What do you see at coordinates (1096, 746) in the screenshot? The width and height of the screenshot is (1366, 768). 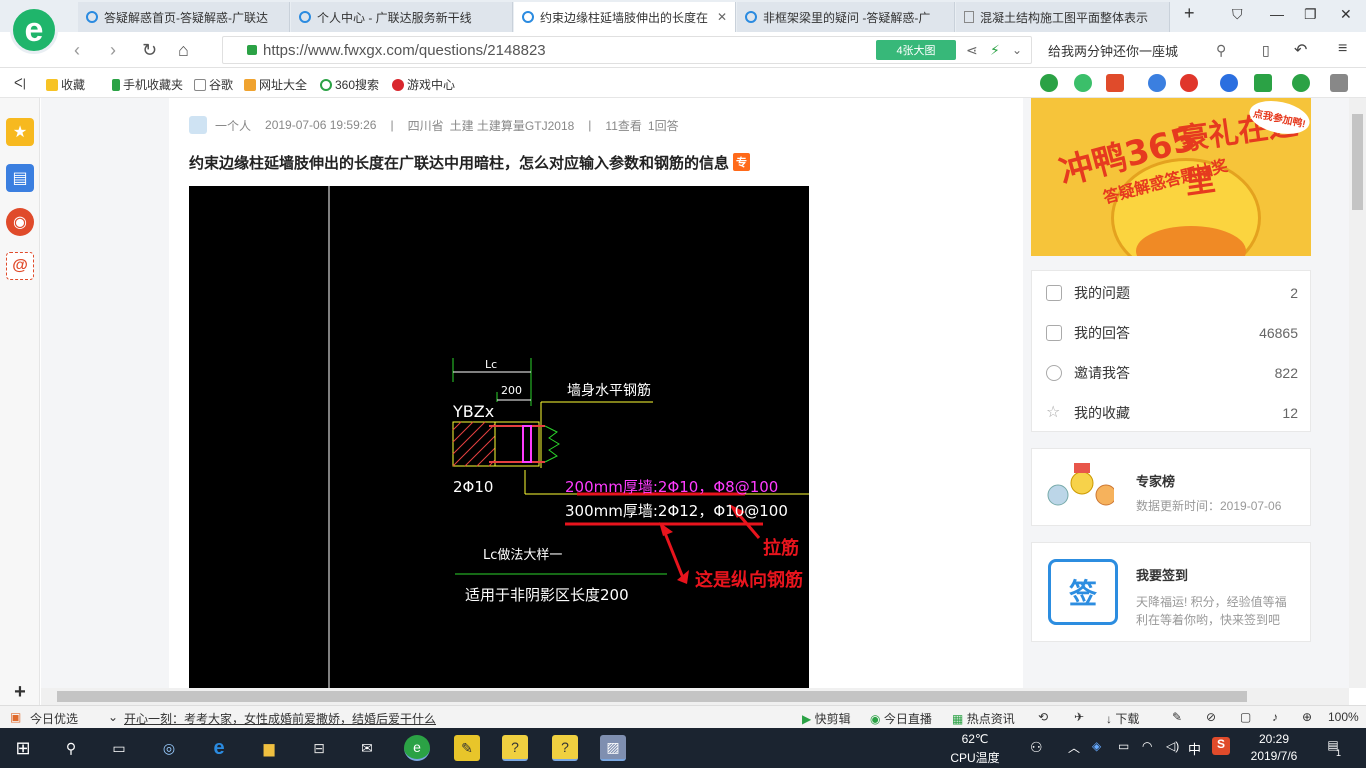 I see `cube-icon: ◈` at bounding box center [1096, 746].